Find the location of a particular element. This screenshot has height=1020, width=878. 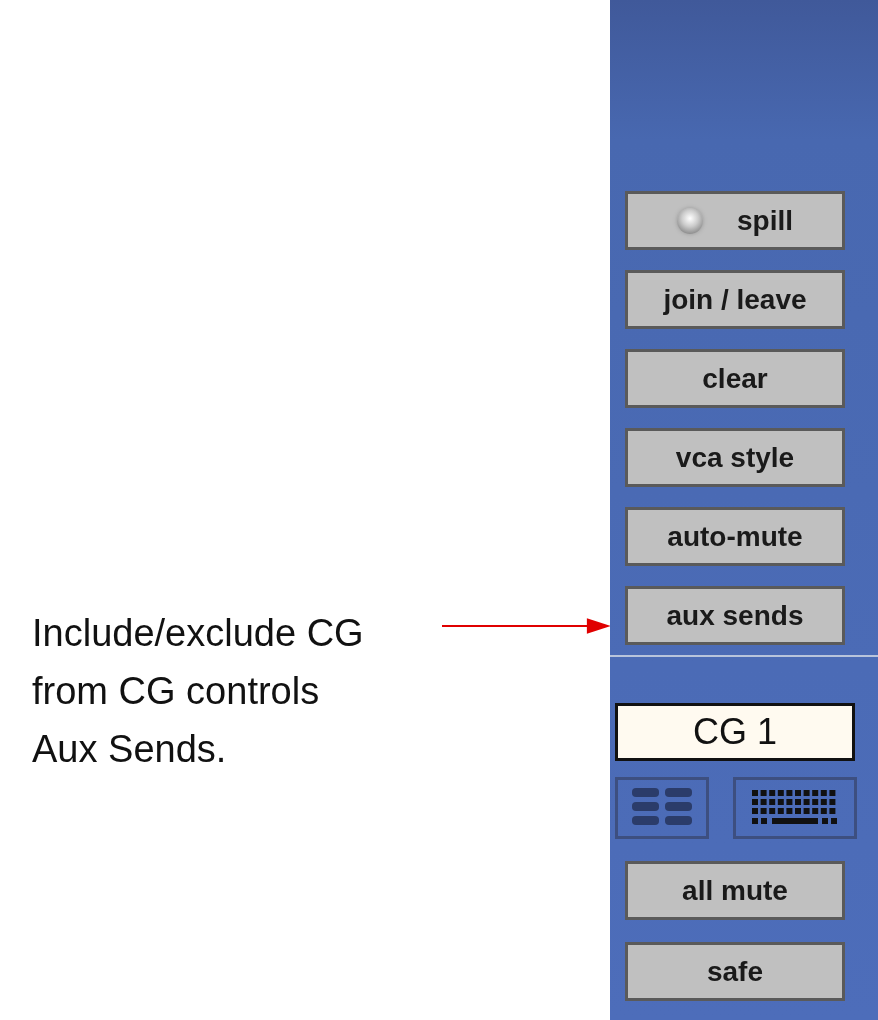

group-button: all mute is located at coordinates (735, 890).